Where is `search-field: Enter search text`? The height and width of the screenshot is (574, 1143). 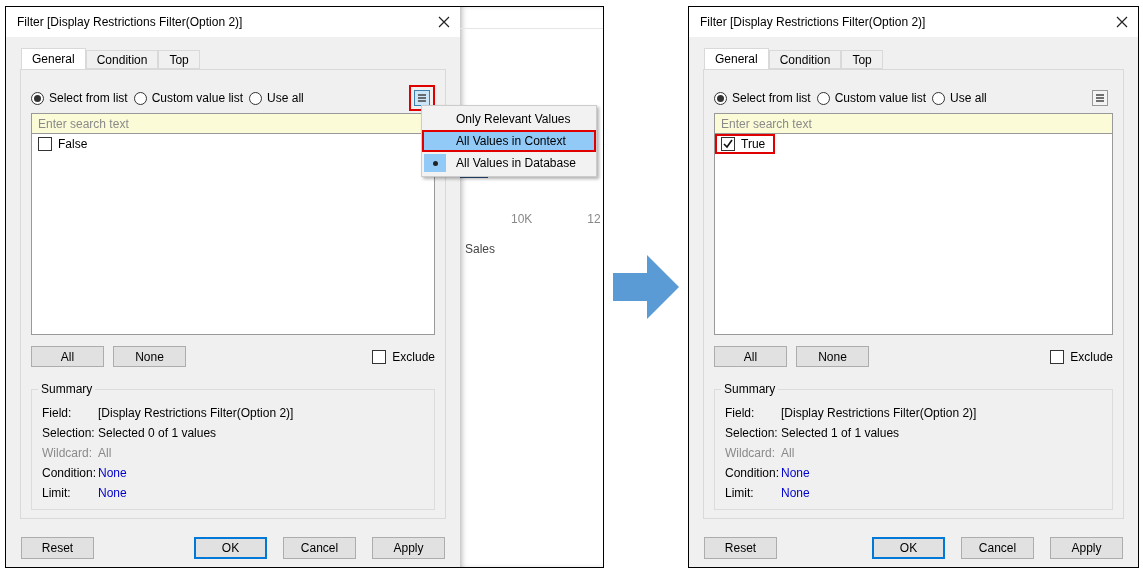
search-field: Enter search text is located at coordinates (913, 124).